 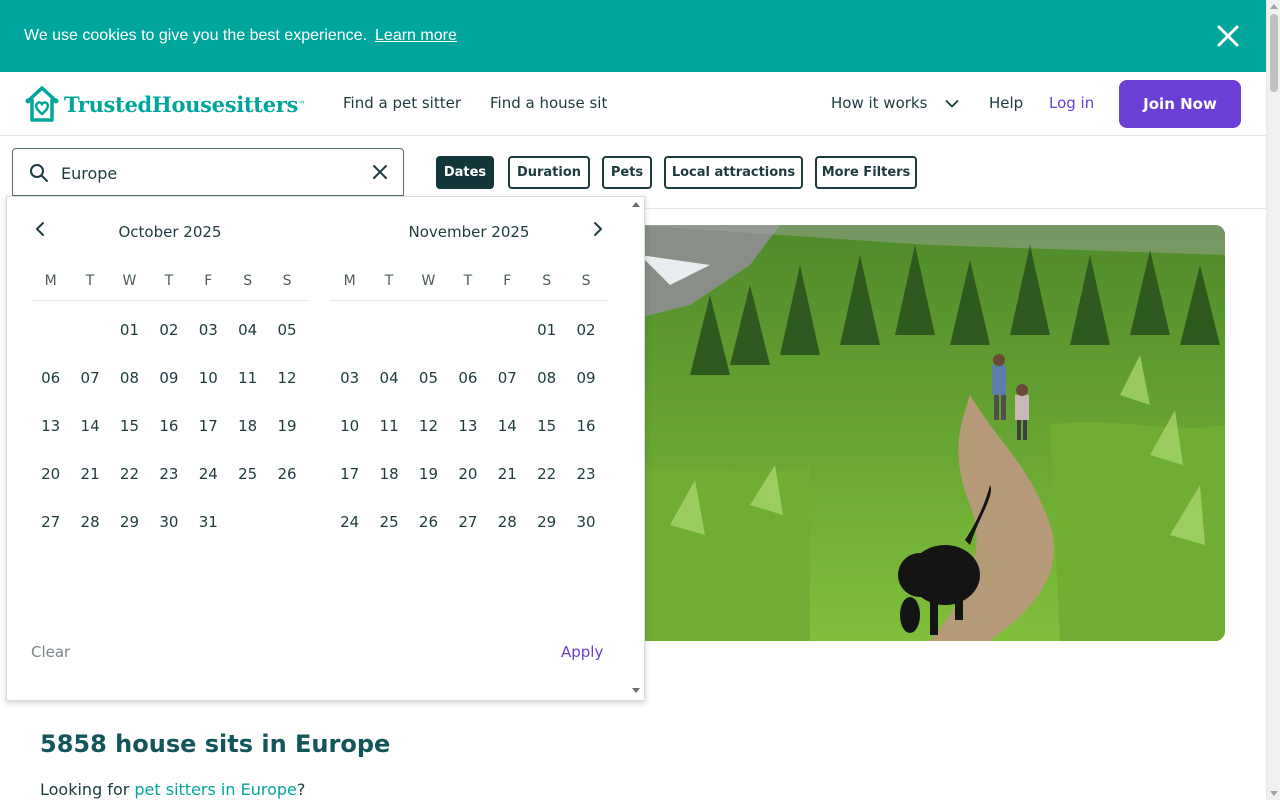 I want to click on popup-scroll-down-icon, so click(x=636, y=690).